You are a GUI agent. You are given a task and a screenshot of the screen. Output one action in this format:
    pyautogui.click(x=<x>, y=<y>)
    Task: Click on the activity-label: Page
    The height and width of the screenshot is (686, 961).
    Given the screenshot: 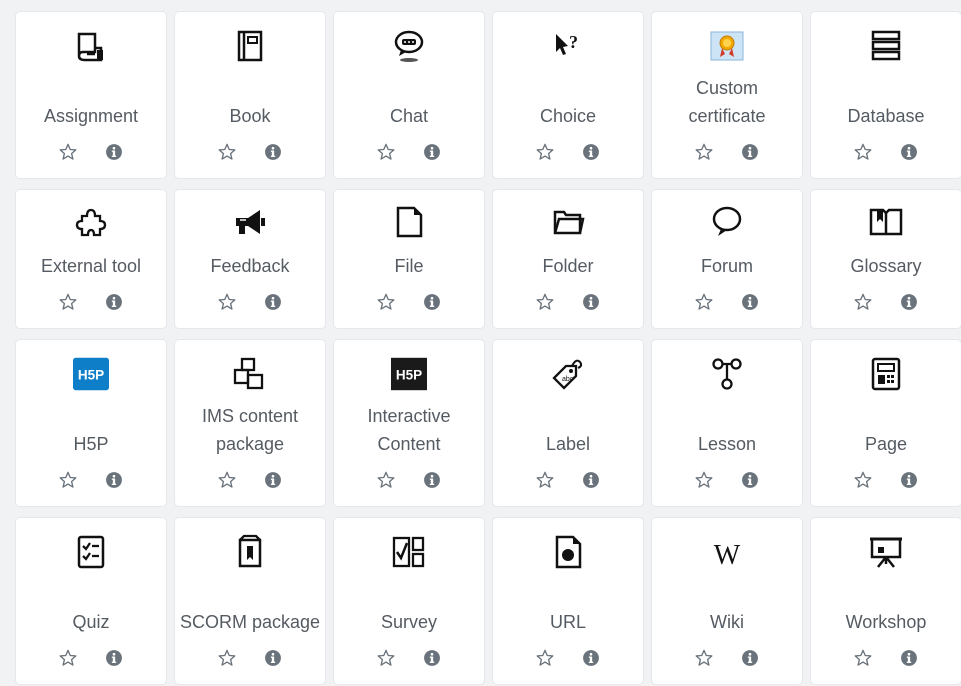 What is the action you would take?
    pyautogui.click(x=886, y=444)
    